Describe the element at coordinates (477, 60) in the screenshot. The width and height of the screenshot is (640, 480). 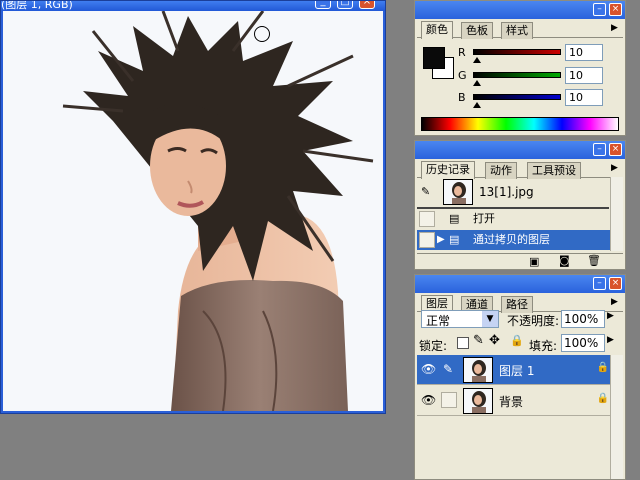
I see `red-slider-thumb` at that location.